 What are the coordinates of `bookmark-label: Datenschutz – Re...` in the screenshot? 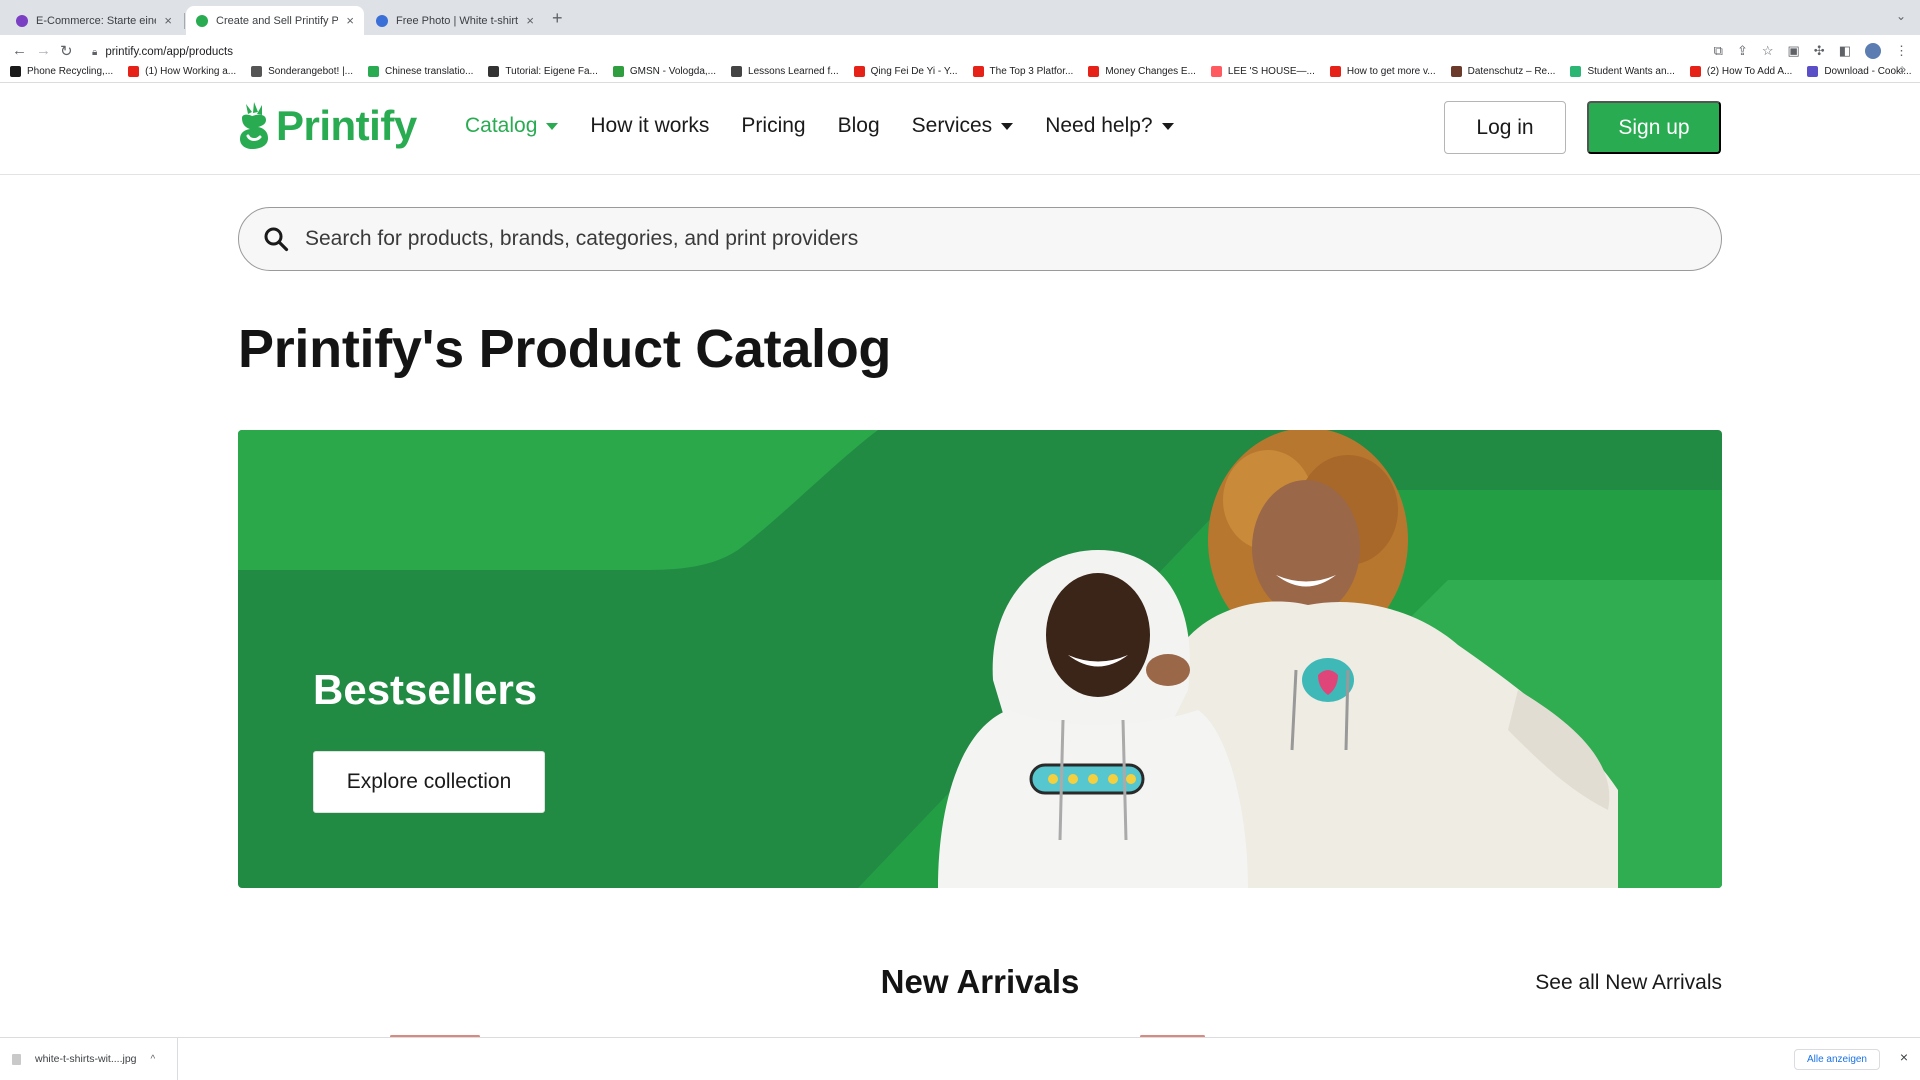 It's located at (1511, 71).